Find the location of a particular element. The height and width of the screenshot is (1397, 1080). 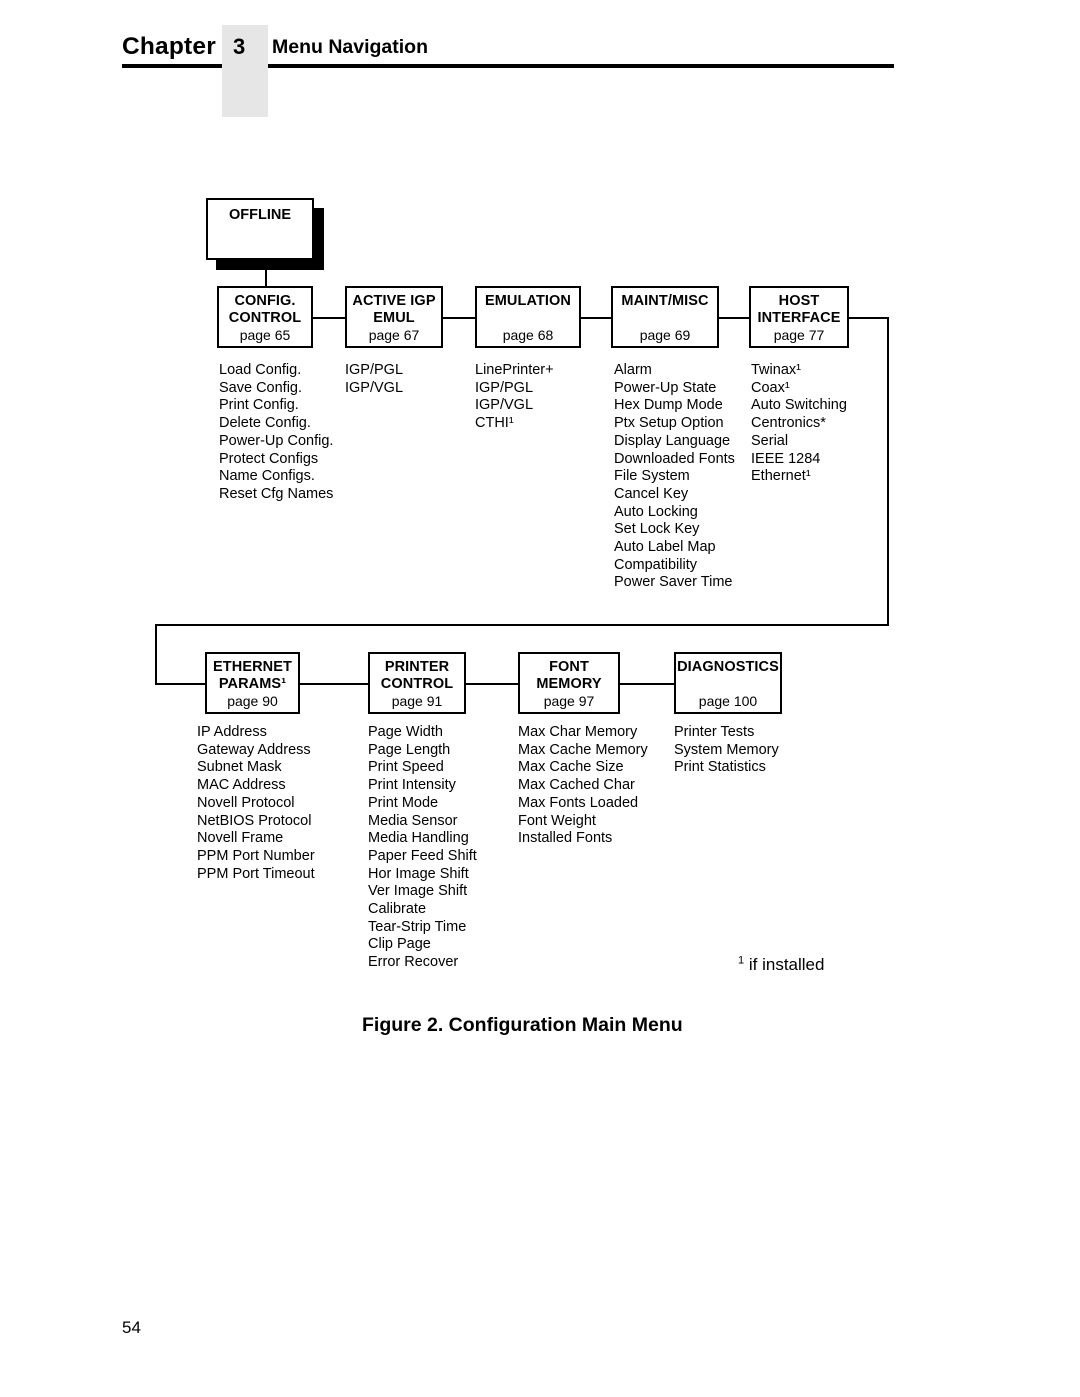

list-item: Subnet Mask is located at coordinates (239, 767).